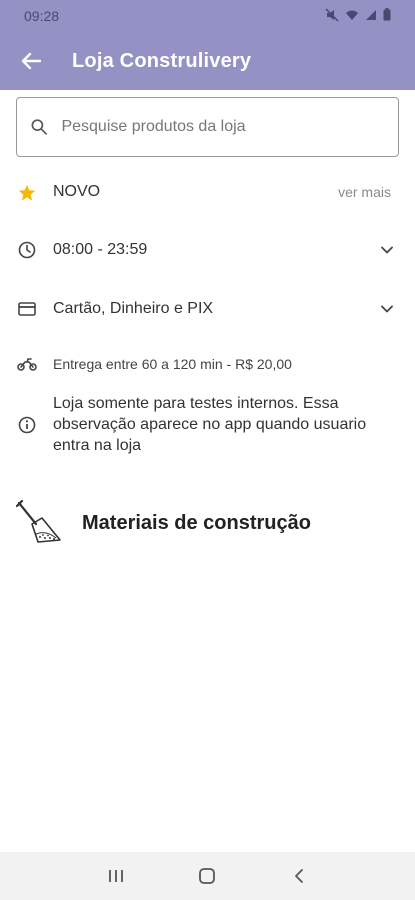 This screenshot has height=900, width=415. What do you see at coordinates (27, 424) in the screenshot?
I see `info-icon` at bounding box center [27, 424].